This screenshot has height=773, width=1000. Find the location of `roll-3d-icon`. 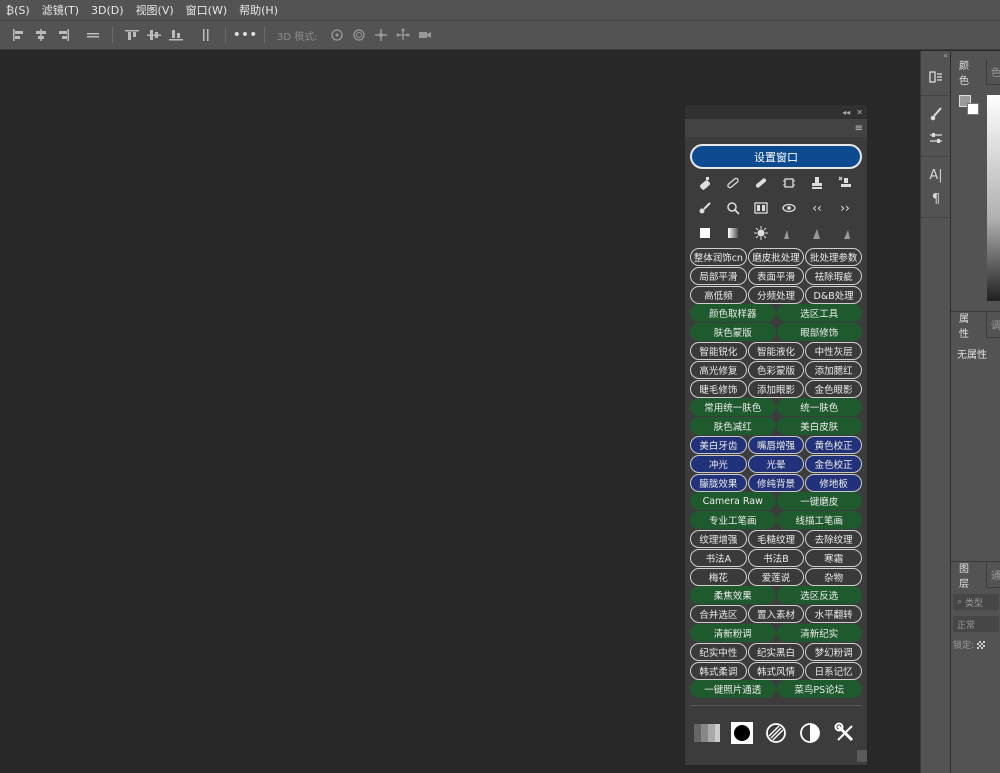

roll-3d-icon is located at coordinates (359, 35).